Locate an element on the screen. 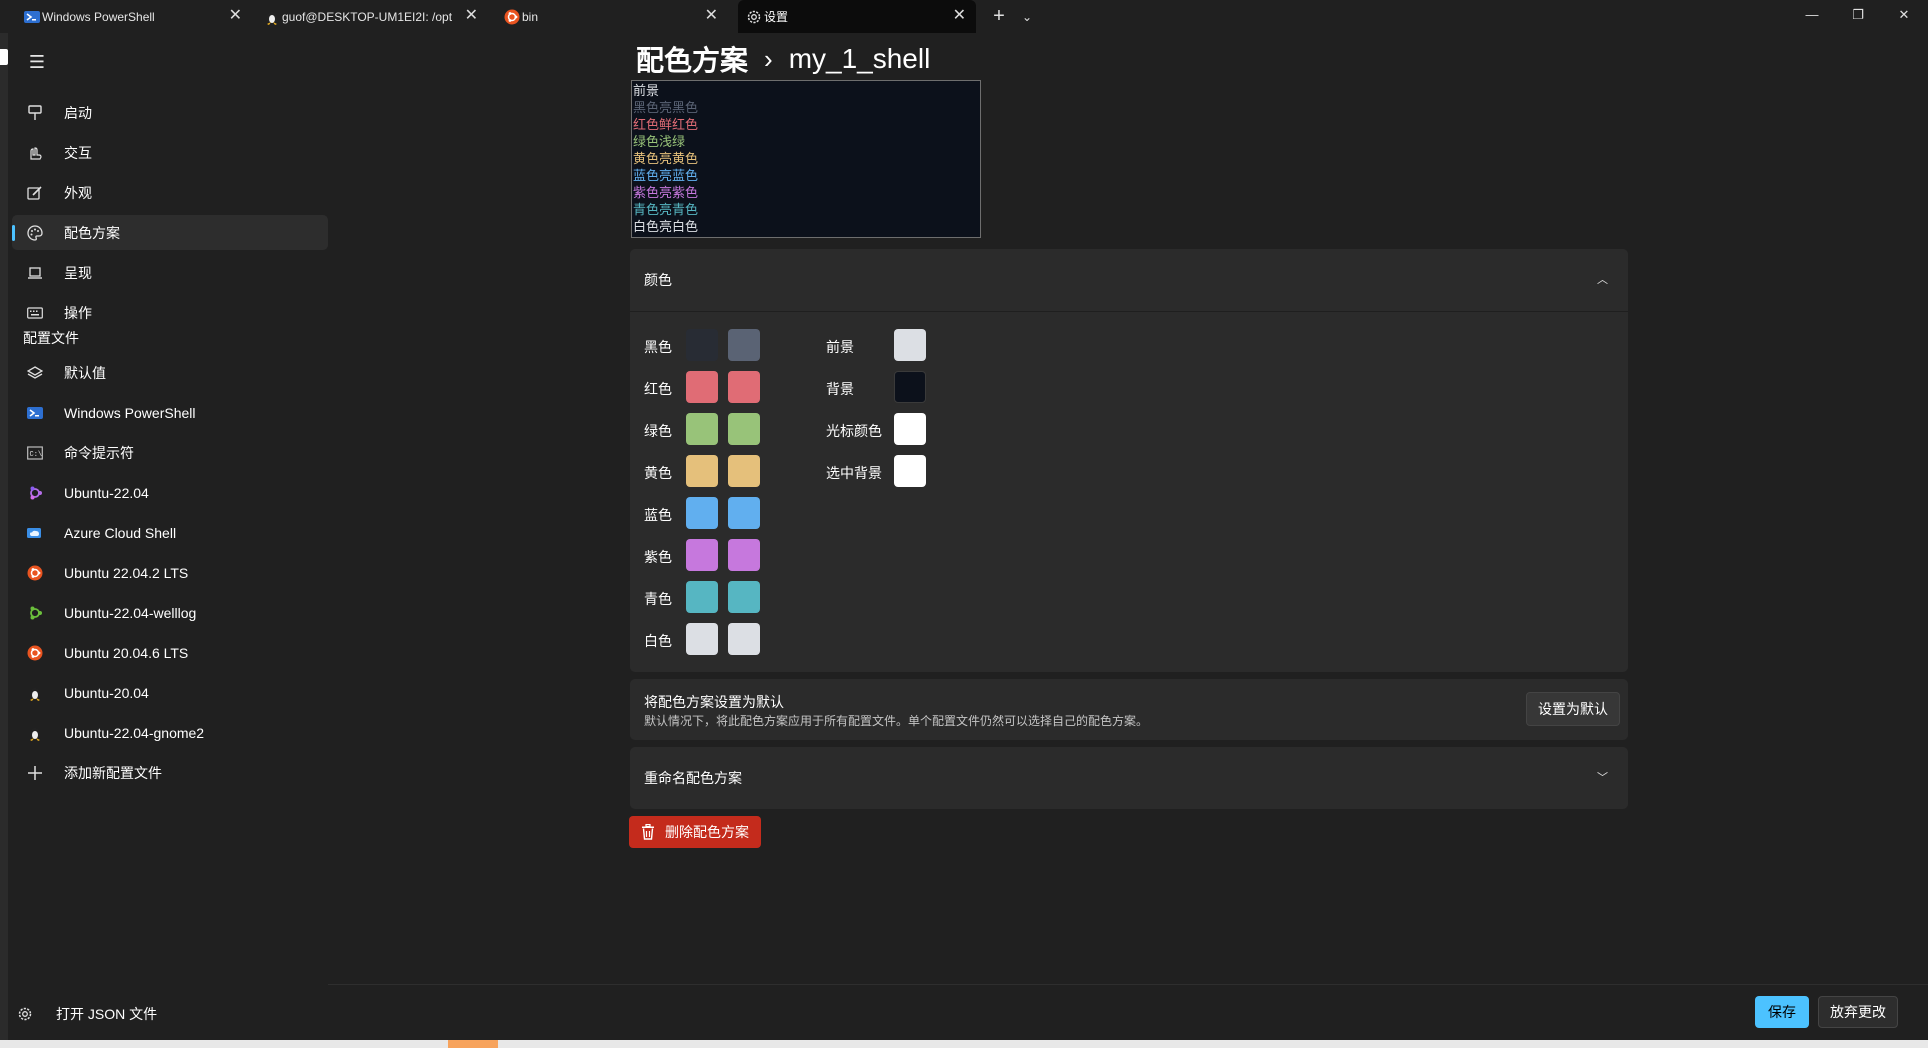  sidebar-item-windows-powershell: Windows PowerShell is located at coordinates (170, 412).